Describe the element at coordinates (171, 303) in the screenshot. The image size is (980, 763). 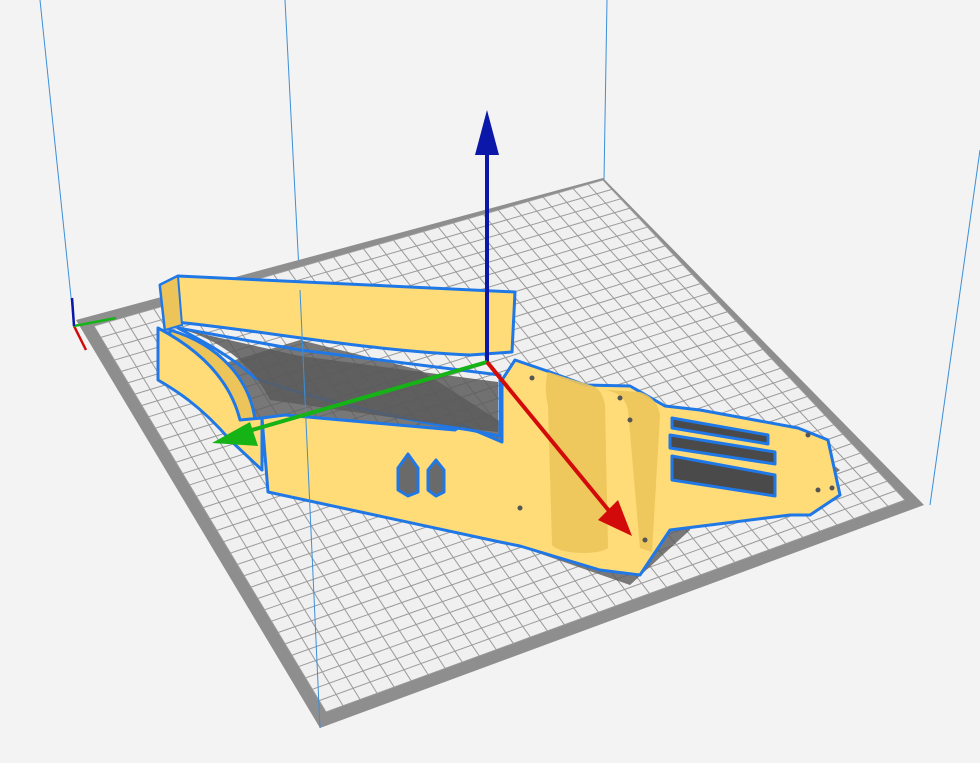
I see `model-upper-arm-side` at that location.